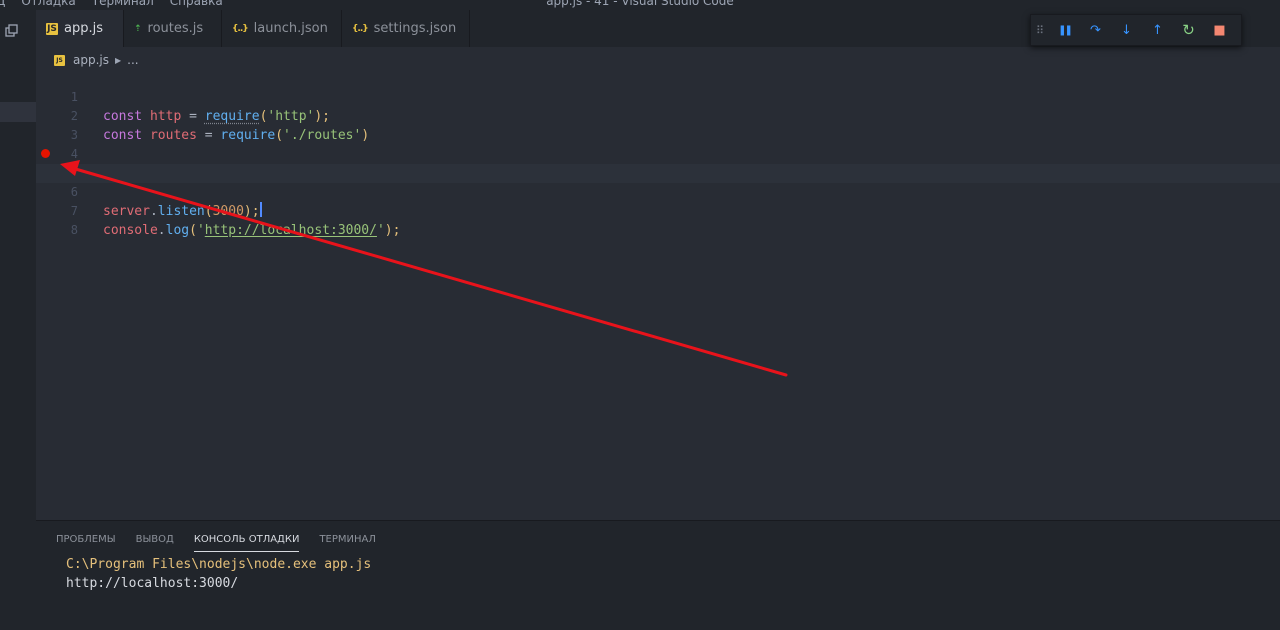  I want to click on code-line: 5, so click(658, 162).